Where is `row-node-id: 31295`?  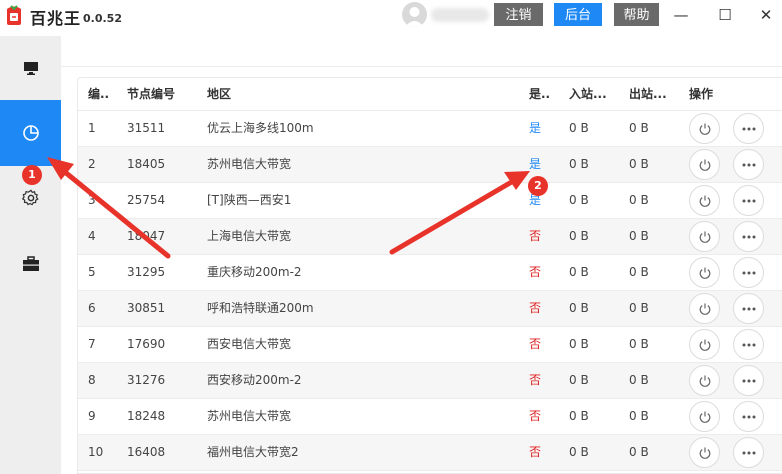
row-node-id: 31295 is located at coordinates (146, 272).